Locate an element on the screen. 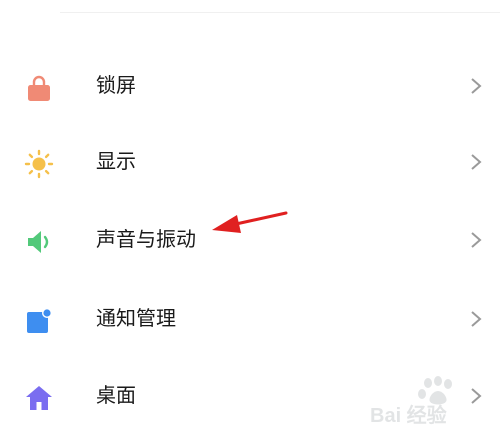  settings-item-label: 声音与振动 is located at coordinates (146, 239).